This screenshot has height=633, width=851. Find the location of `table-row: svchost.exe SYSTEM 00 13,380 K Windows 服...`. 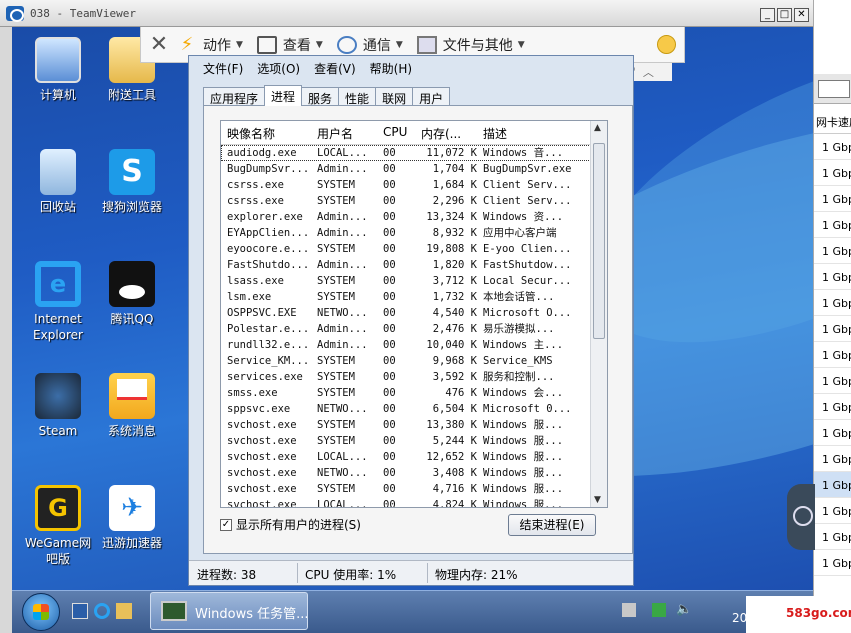

table-row: svchost.exe SYSTEM 00 13,380 K Windows 服... is located at coordinates (406, 425).